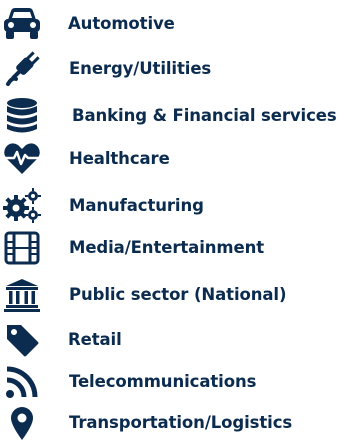 Image resolution: width=356 pixels, height=443 pixels. What do you see at coordinates (22, 69) in the screenshot?
I see `plug-icon` at bounding box center [22, 69].